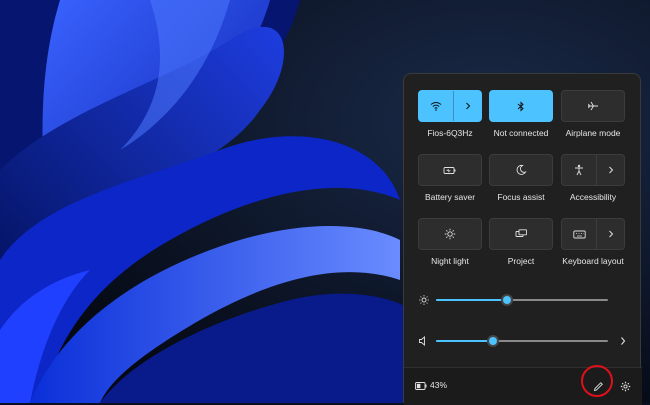  Describe the element at coordinates (450, 197) in the screenshot. I see `battery-saver-label: Battery saver` at that location.